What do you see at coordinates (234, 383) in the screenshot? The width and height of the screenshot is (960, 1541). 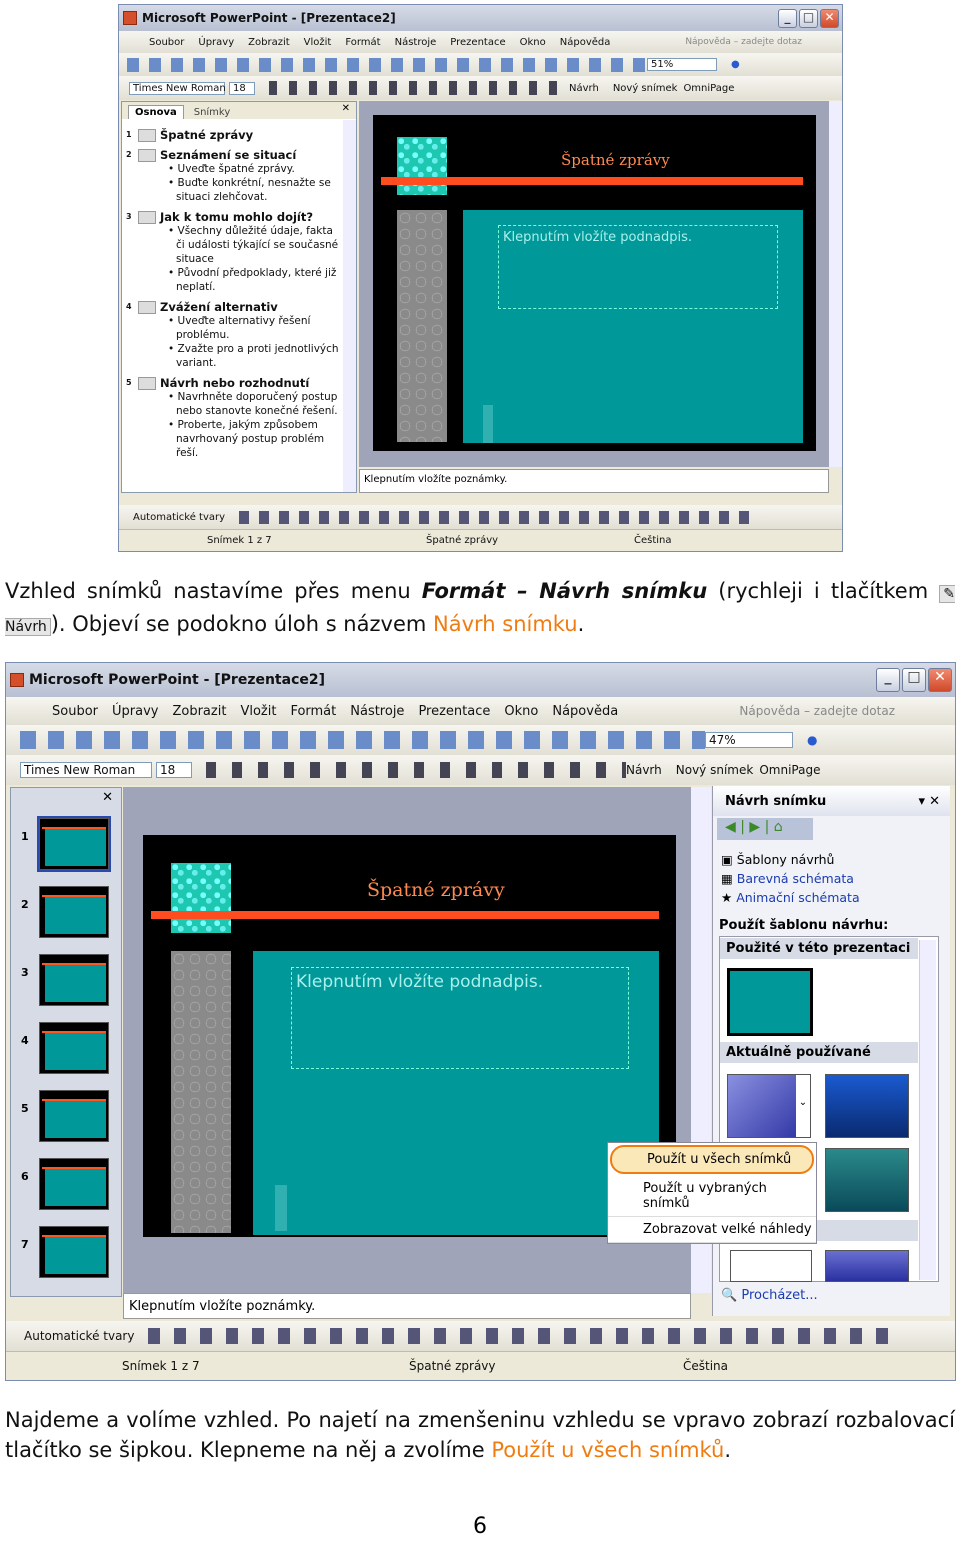 I see `outline-slide-title: 5 Návrh nebo rozhodnutí` at bounding box center [234, 383].